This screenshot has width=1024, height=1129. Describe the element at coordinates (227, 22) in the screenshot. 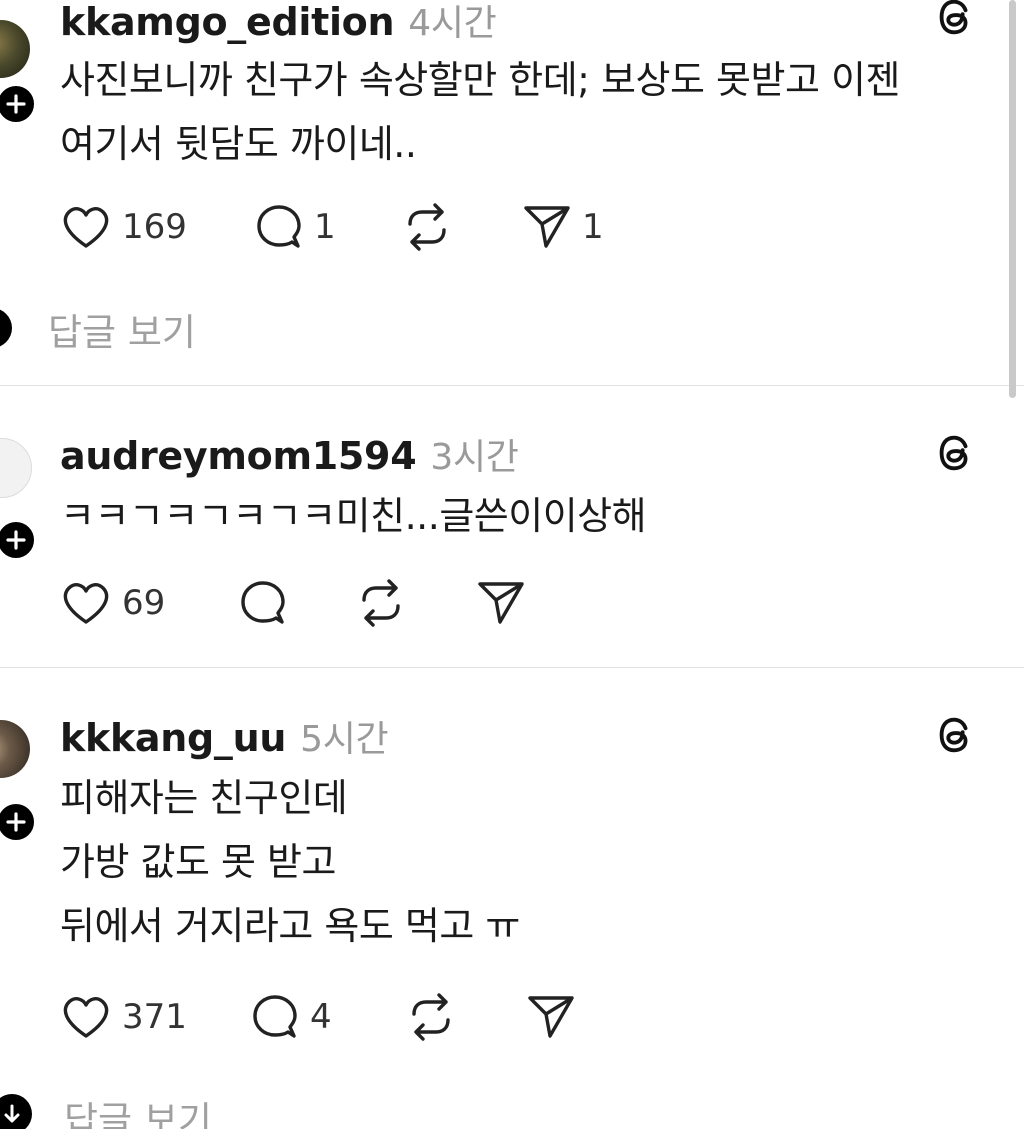

I see `username: kkamgo_edition` at that location.